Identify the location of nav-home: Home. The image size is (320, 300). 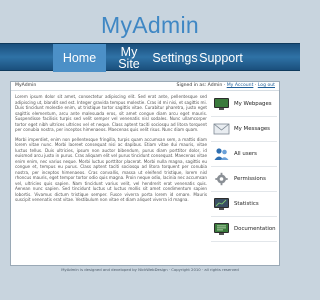
(79, 58).